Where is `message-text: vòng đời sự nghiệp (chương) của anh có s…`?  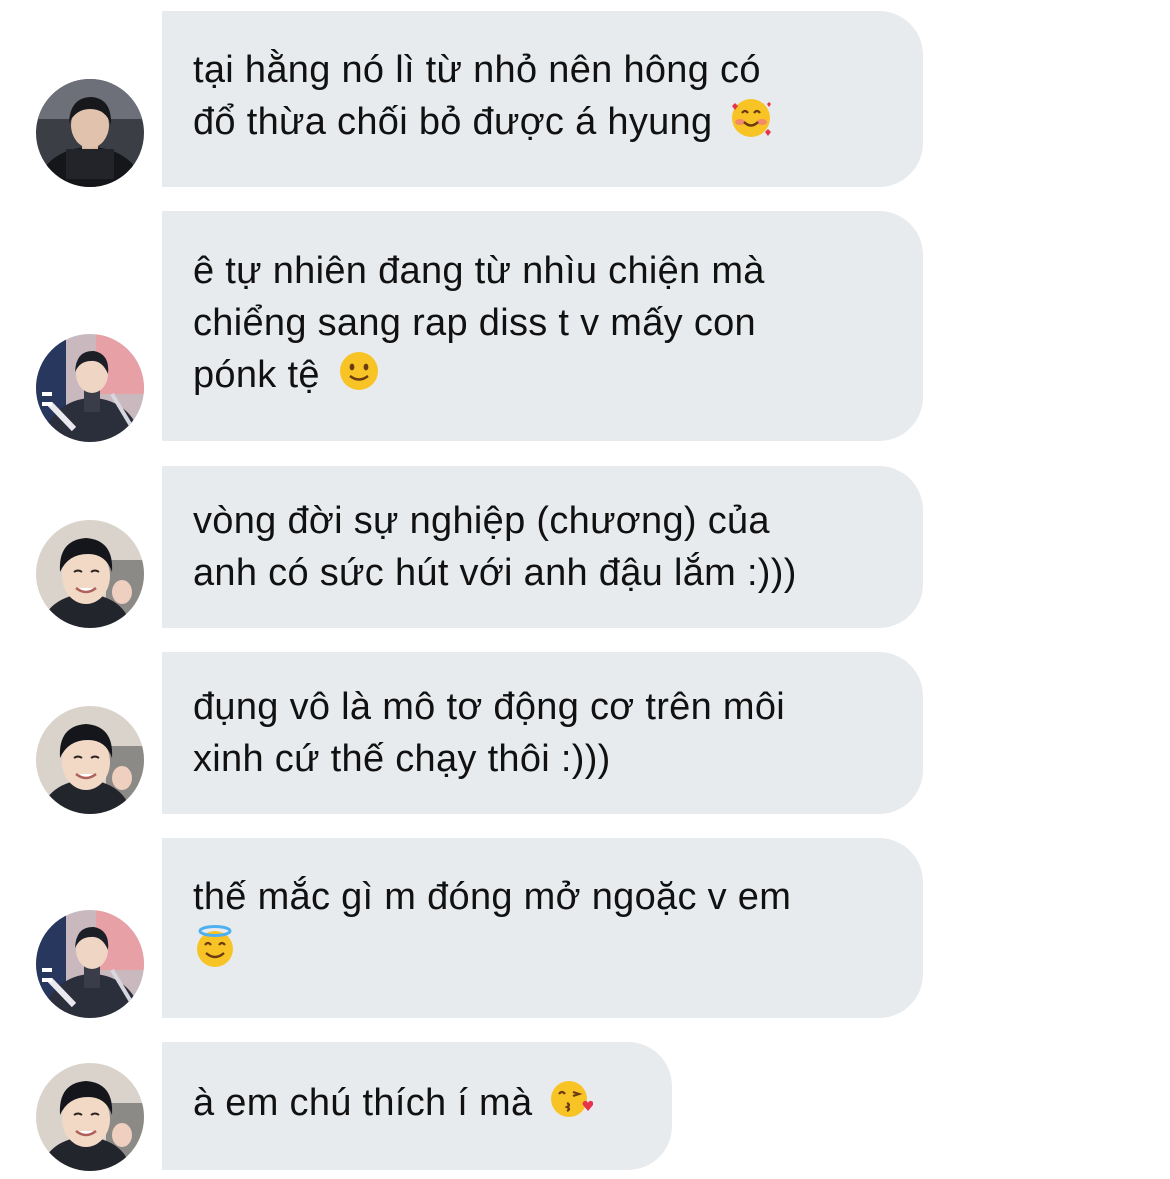
message-text: vòng đời sự nghiệp (chương) của anh có s… is located at coordinates (495, 547).